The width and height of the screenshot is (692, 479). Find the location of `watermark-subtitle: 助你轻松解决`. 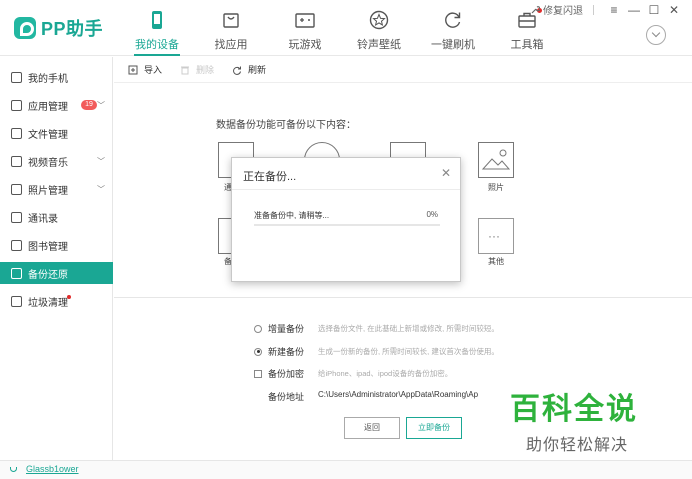

watermark-subtitle: 助你轻松解决 is located at coordinates (577, 445).